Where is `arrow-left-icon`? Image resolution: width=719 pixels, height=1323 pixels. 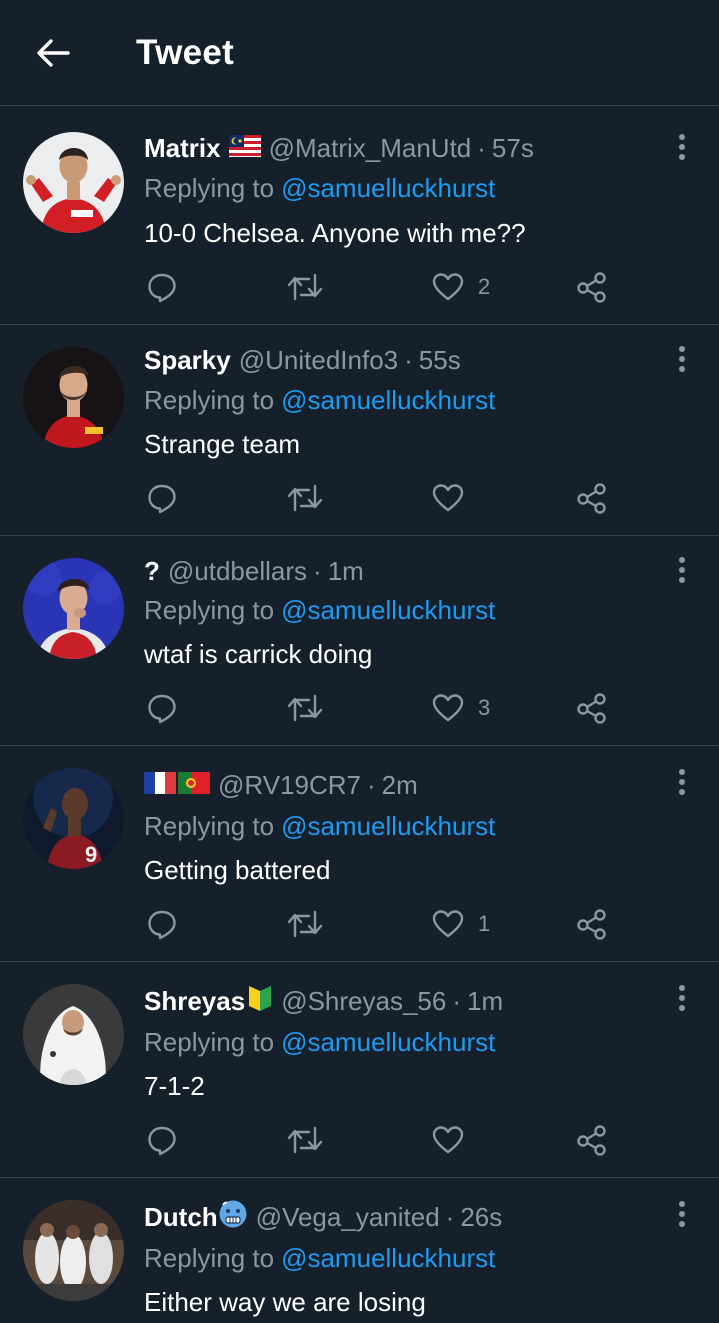 arrow-left-icon is located at coordinates (53, 53).